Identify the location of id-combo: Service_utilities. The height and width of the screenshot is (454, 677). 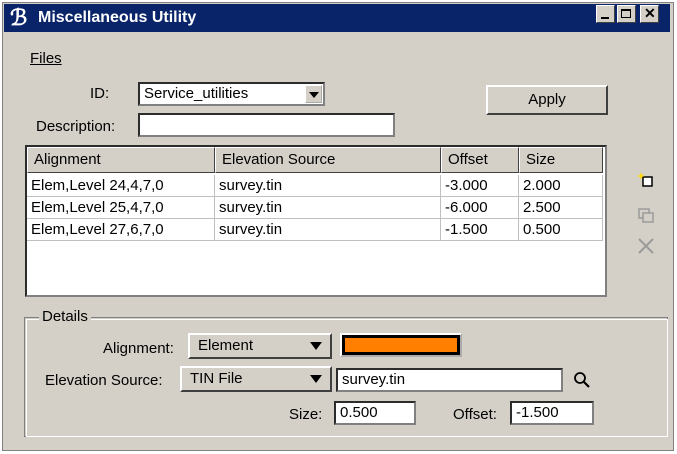
(231, 94).